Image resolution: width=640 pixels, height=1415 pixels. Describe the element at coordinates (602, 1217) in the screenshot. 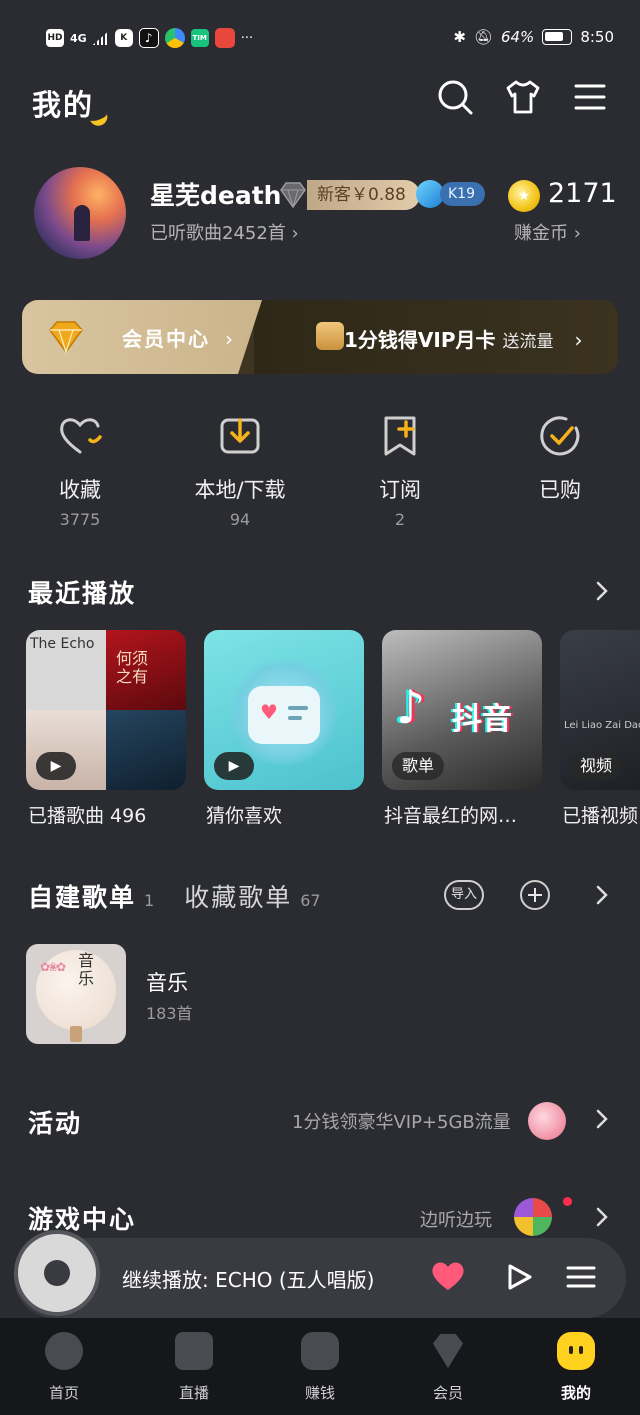

I see `game-center-chevron-icon` at that location.